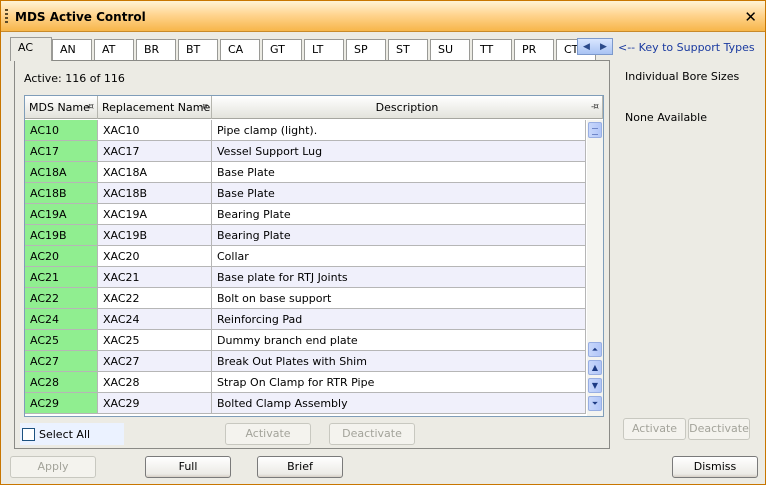 This screenshot has height=485, width=766. What do you see at coordinates (155, 340) in the screenshot?
I see `replacement-name-cell: XAC25` at bounding box center [155, 340].